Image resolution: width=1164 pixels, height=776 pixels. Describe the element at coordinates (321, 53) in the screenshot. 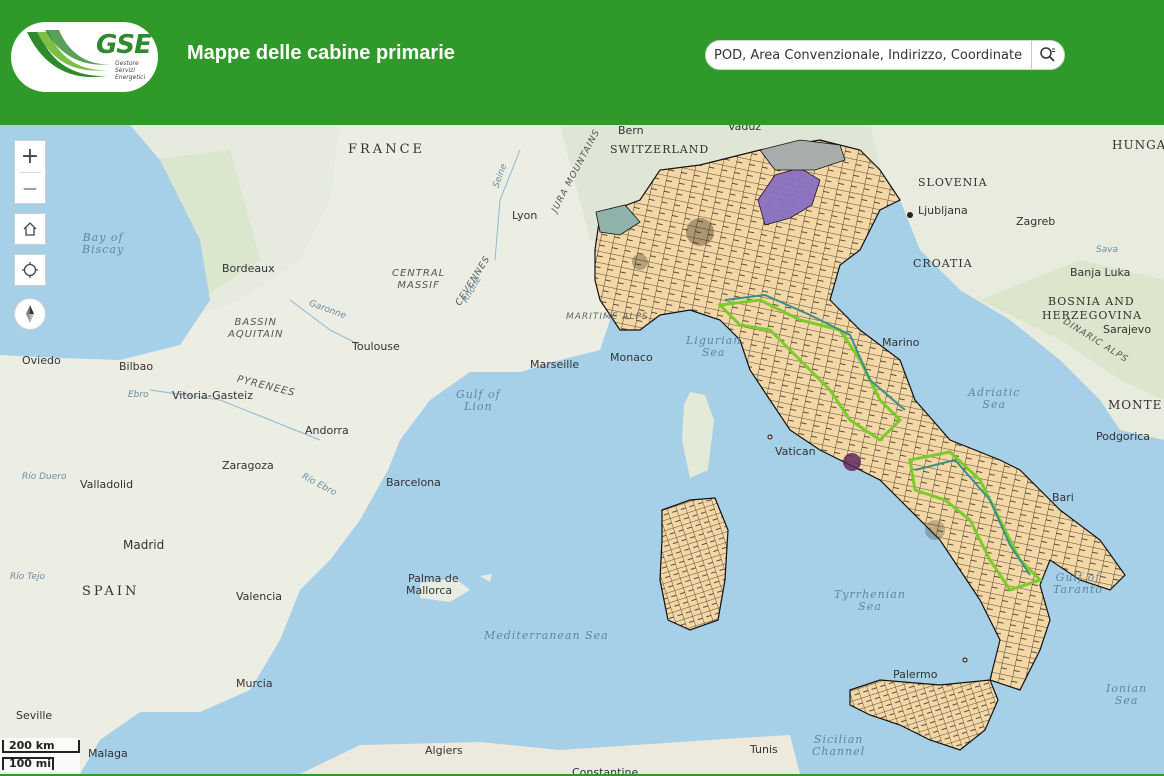

I see `page-title: Mappe delle cabine primarie` at that location.